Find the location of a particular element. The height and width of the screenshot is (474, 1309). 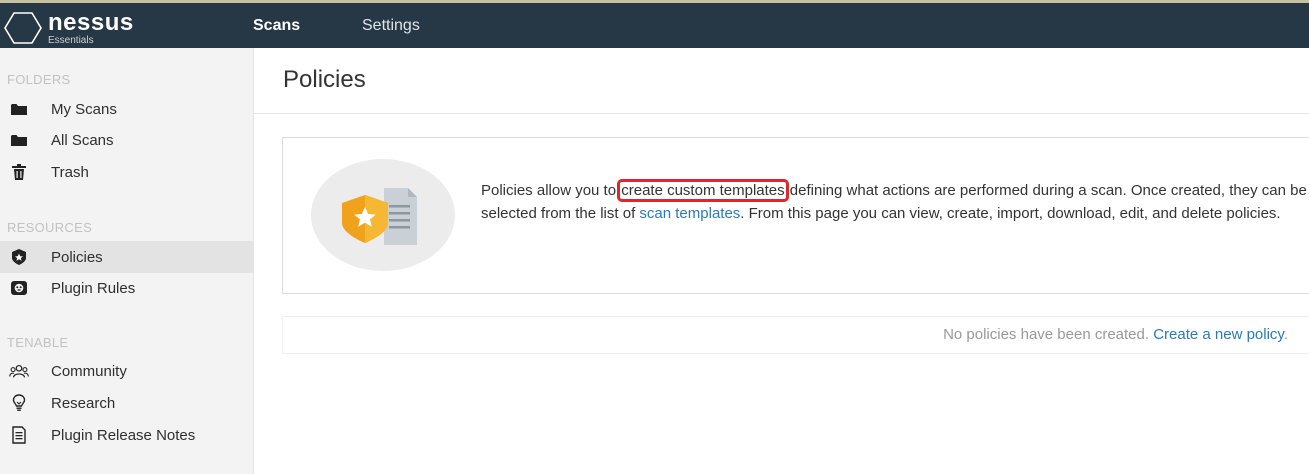

sidebar-item-label: Research is located at coordinates (83, 403).